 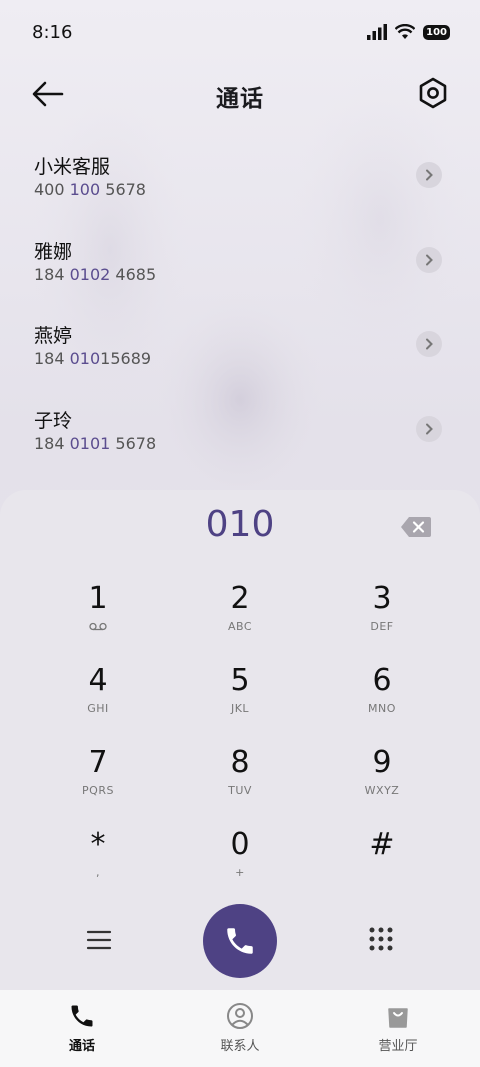 I want to click on key-0: 0 +, so click(x=240, y=869).